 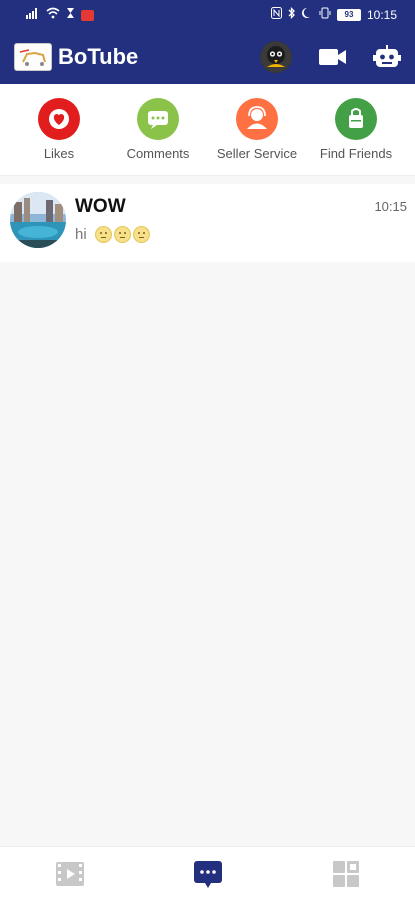 I want to click on video-camera-icon, so click(x=333, y=57).